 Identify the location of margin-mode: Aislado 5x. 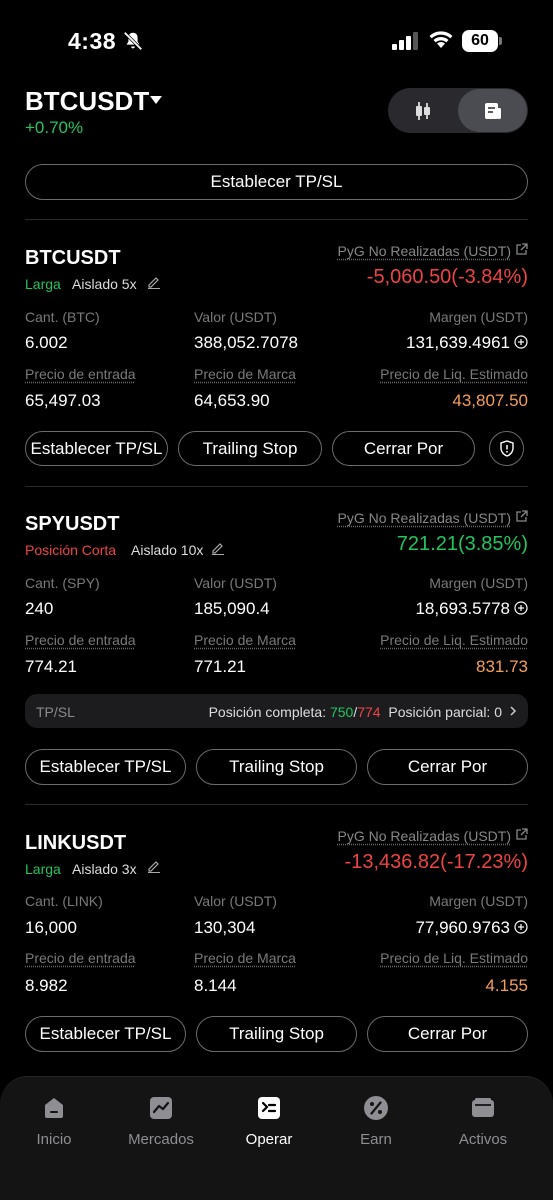
(104, 284).